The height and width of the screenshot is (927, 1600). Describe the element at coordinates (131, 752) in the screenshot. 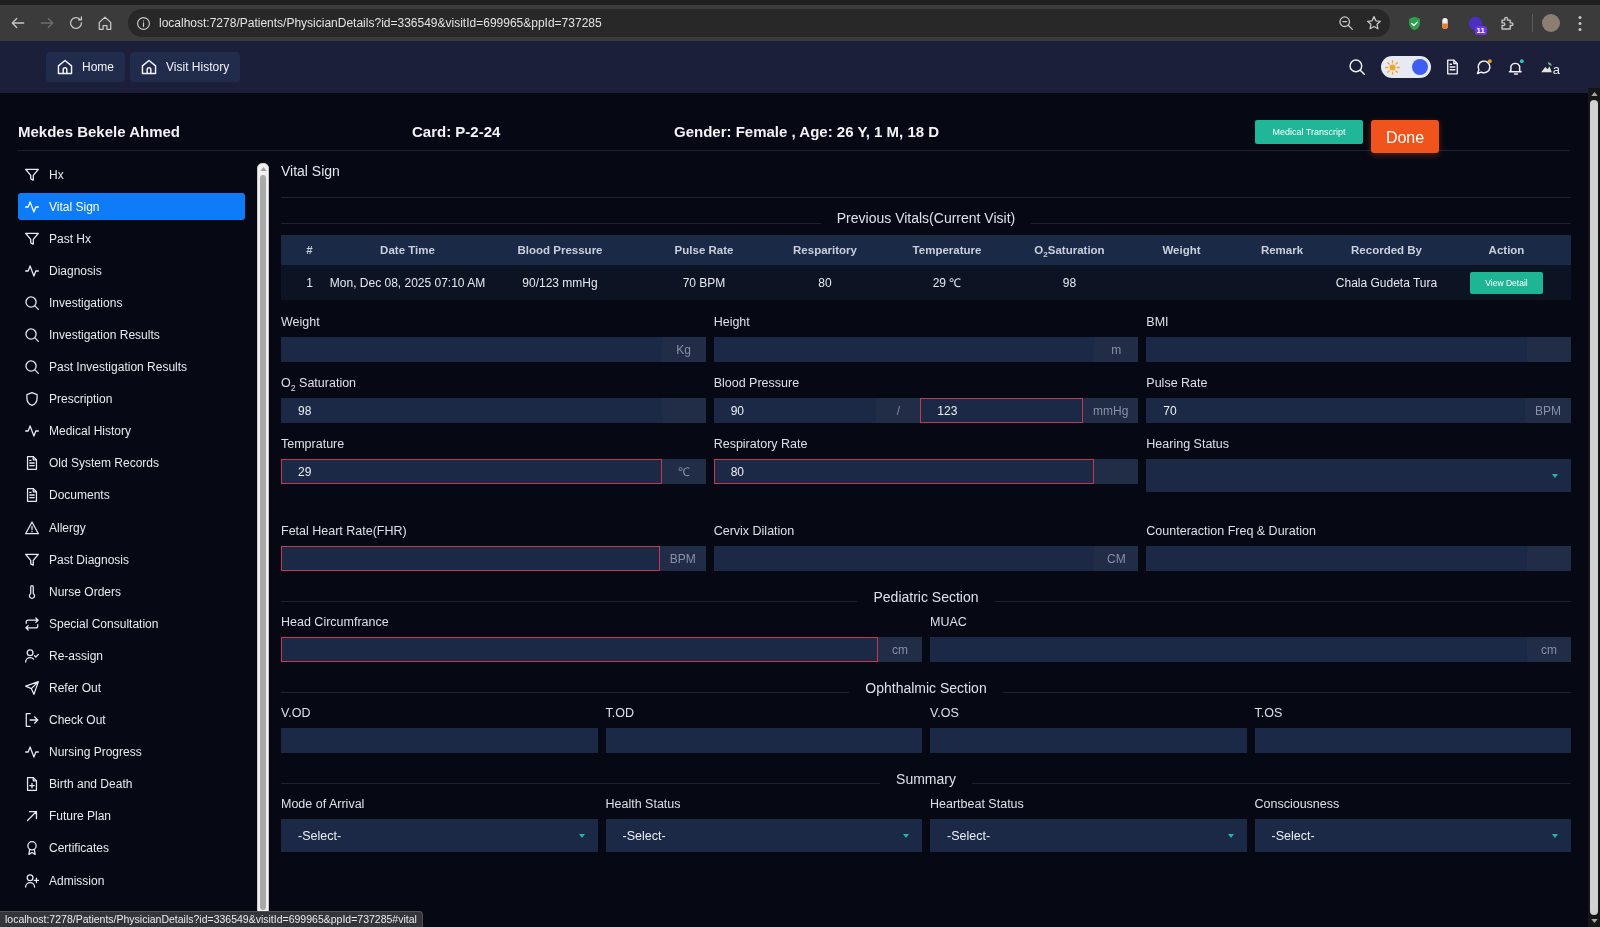

I see `sidebar-item: Nursing Progress` at that location.